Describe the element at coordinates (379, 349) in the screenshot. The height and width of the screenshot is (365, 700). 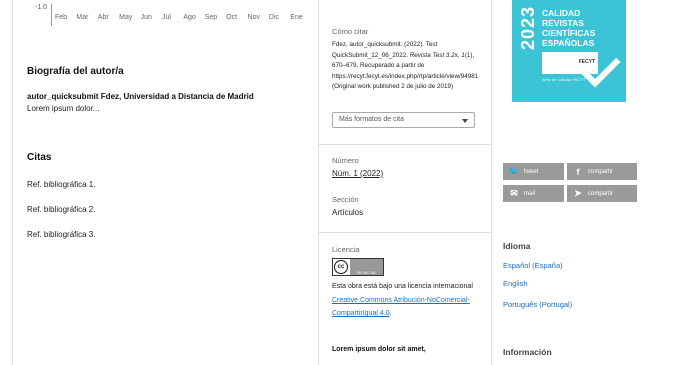
I see `abstract-snippet: Lorem ipsum dolor sit amet,` at that location.